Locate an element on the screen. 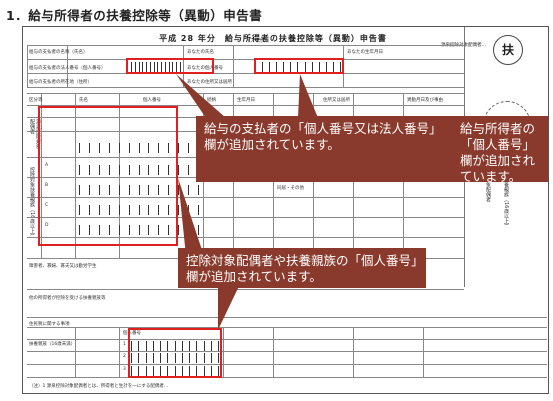  callout-family-number: 控除対象配偶者や扶養親族の「個人番号」欄が追加されています。 is located at coordinates (302, 268).